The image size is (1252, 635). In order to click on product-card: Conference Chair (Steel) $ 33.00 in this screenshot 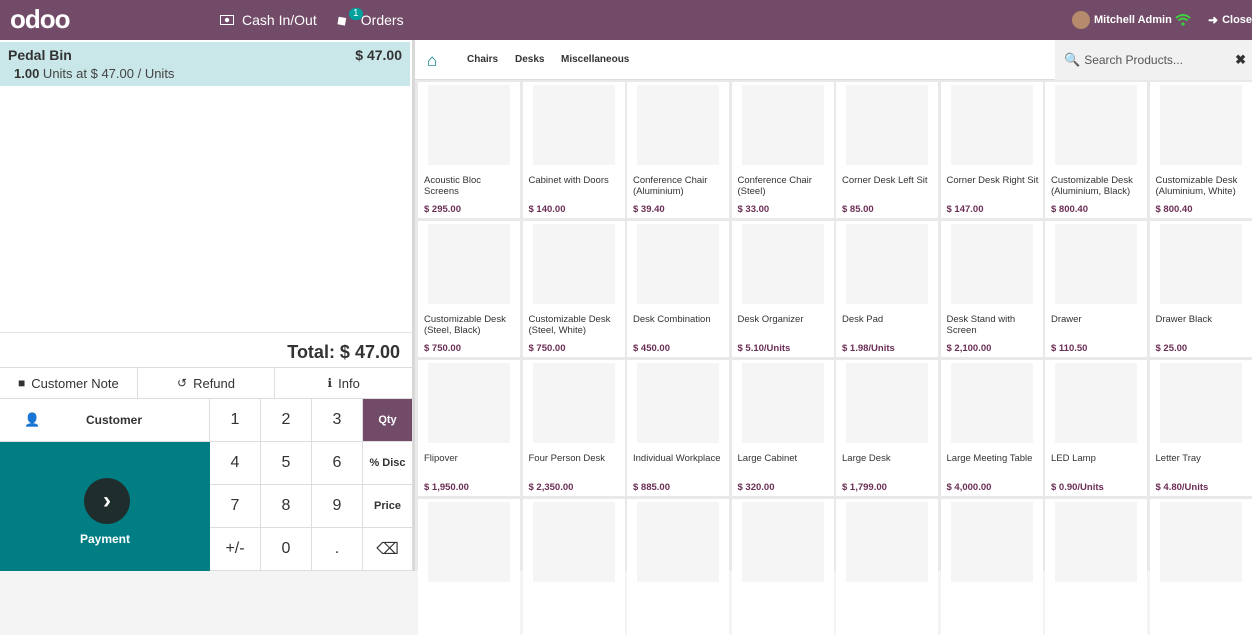, I will do `click(782, 150)`.